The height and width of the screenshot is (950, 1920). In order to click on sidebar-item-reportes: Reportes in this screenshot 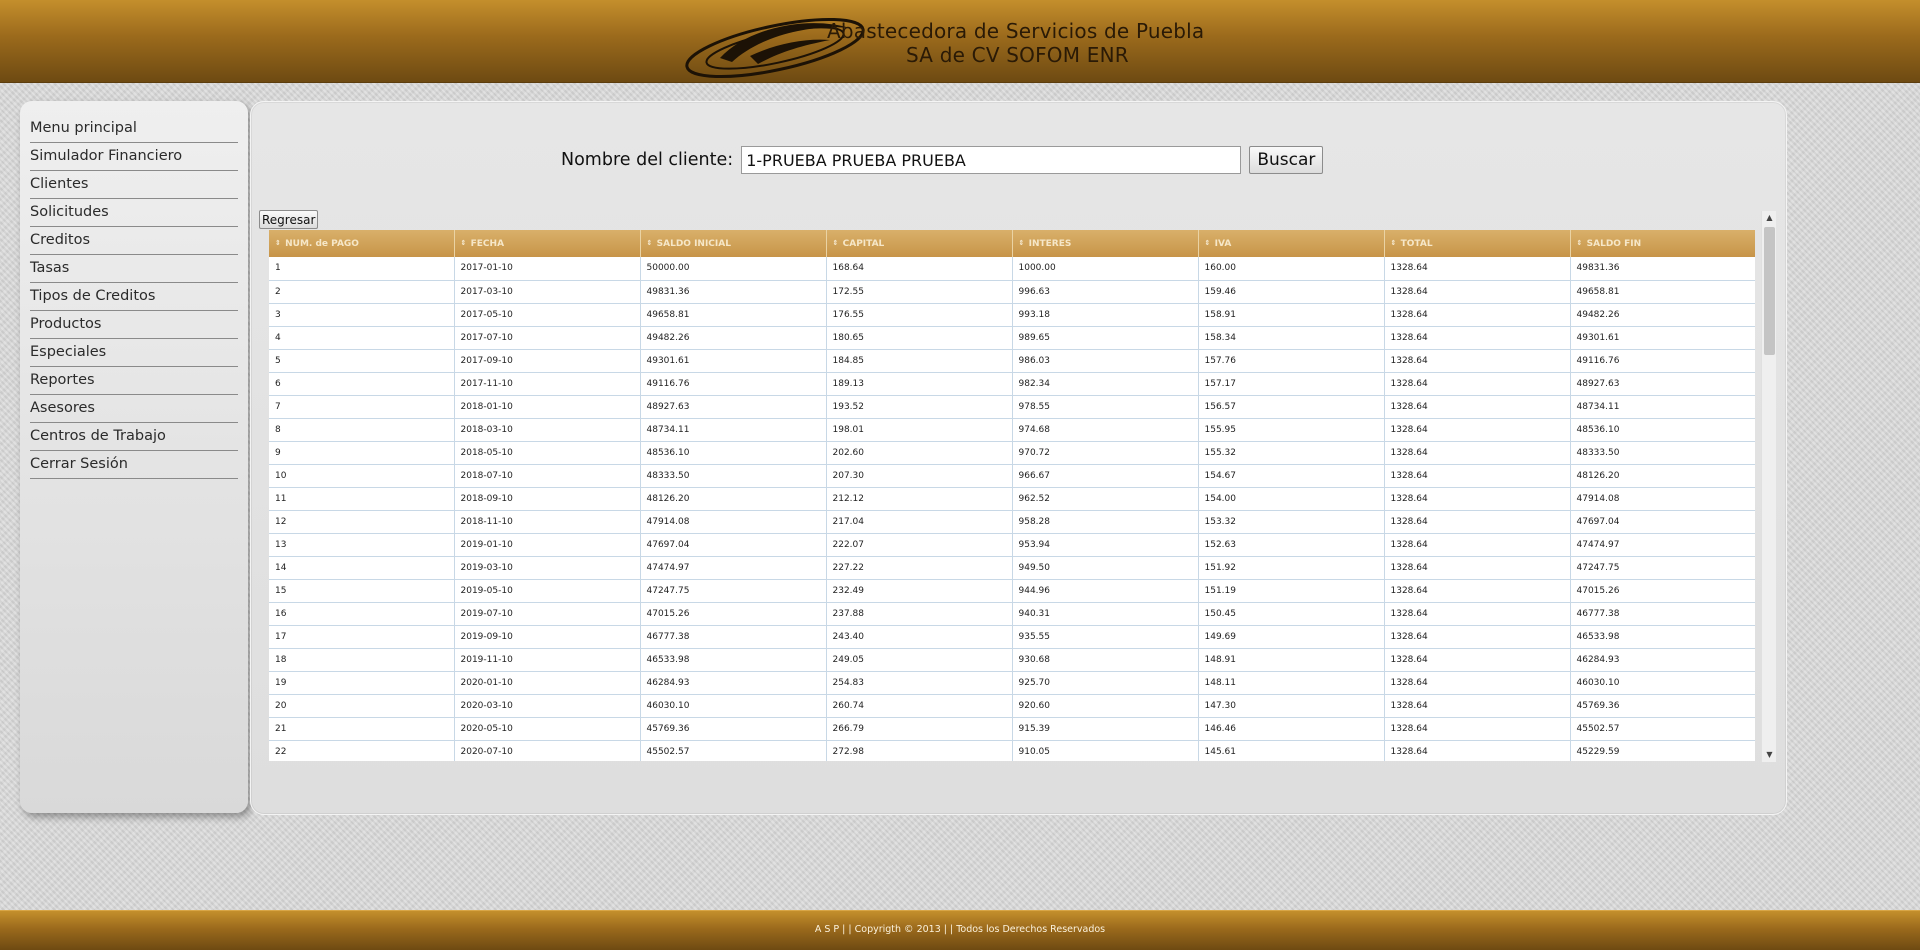, I will do `click(134, 381)`.